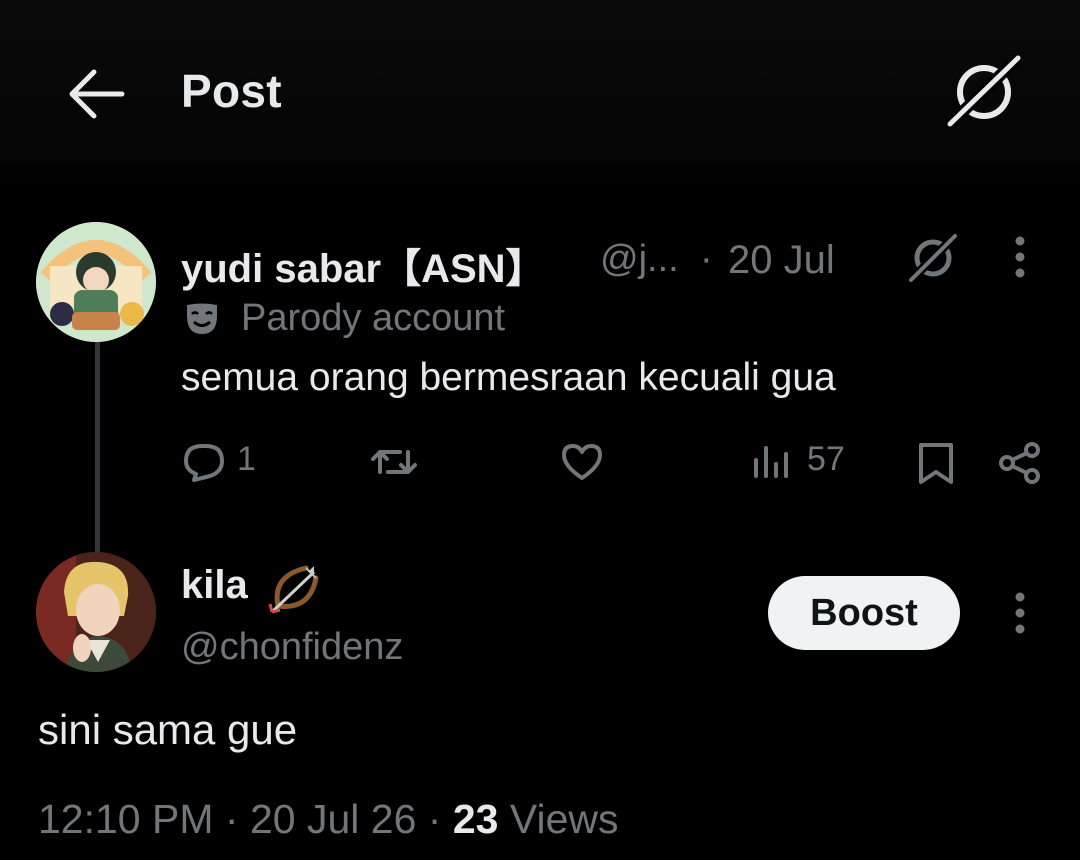 The image size is (1080, 860). Describe the element at coordinates (202, 318) in the screenshot. I see `parody-mask-icon` at that location.